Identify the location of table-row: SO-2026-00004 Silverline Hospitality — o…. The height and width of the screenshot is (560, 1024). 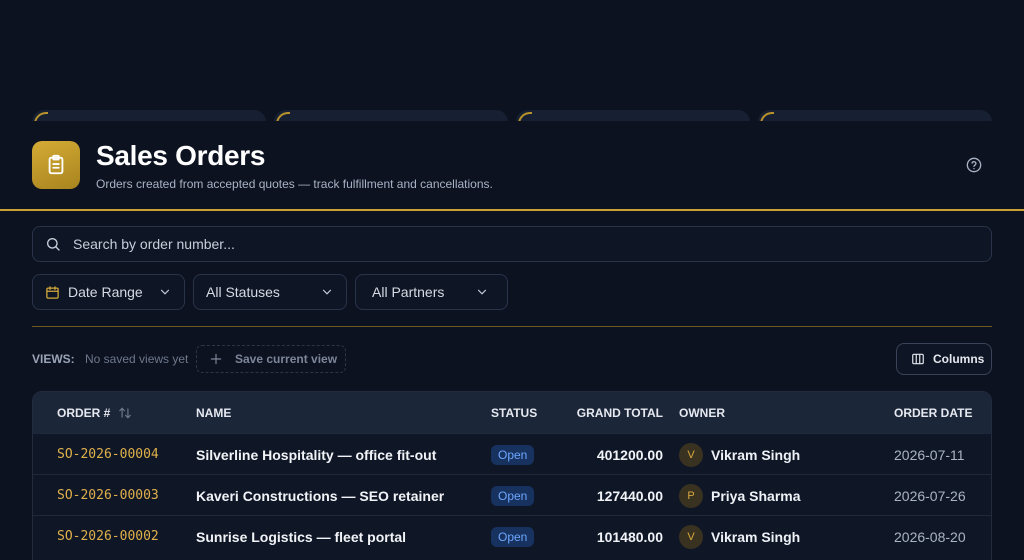
(512, 453).